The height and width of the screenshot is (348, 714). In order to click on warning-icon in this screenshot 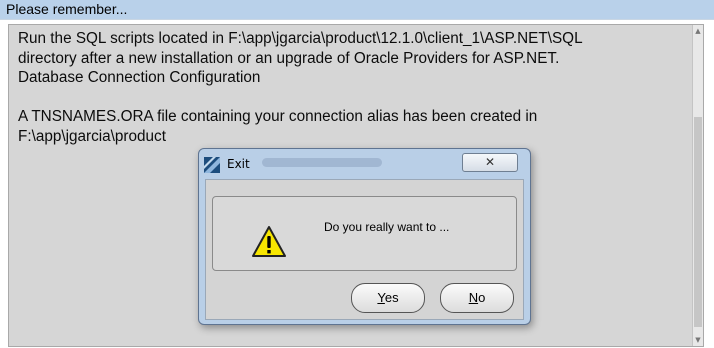, I will do `click(269, 241)`.